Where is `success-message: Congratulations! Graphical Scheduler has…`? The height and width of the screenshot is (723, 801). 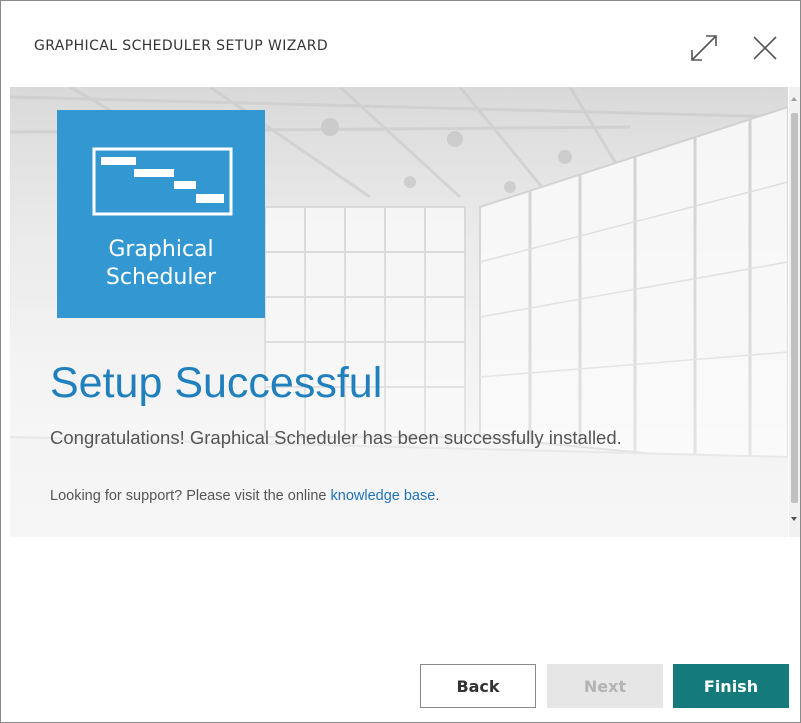 success-message: Congratulations! Graphical Scheduler has… is located at coordinates (336, 437).